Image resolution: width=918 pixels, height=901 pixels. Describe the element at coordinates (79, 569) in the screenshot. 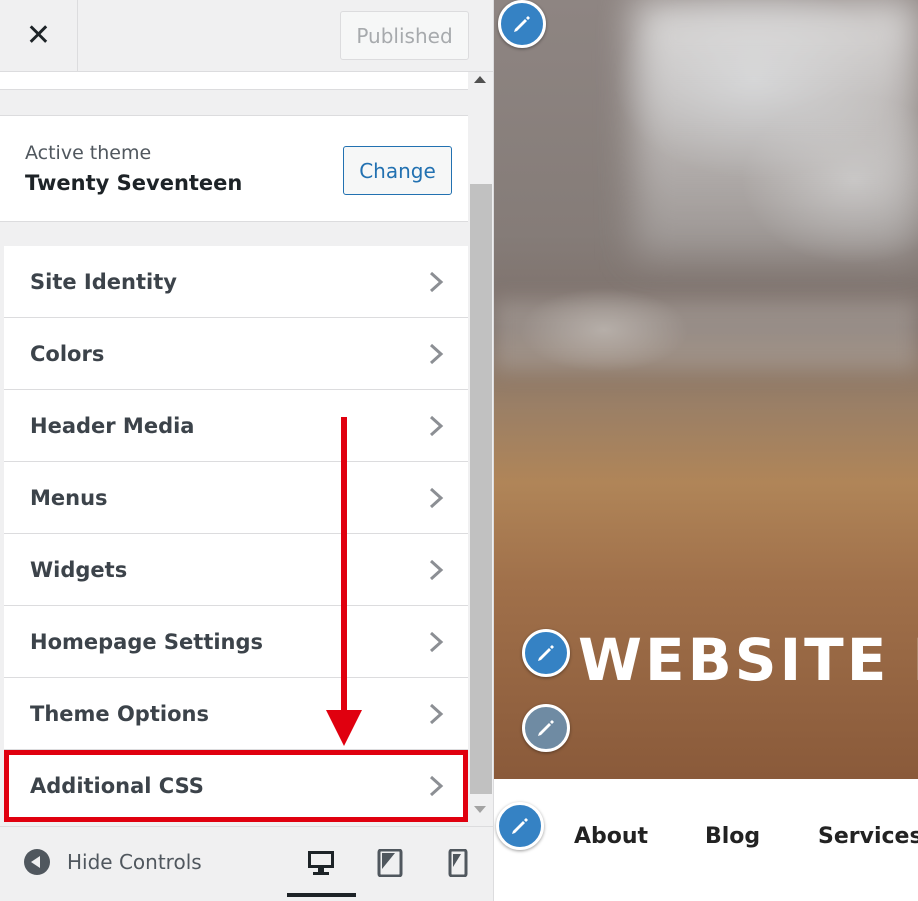

I see `menu-item-label: Widgets` at that location.